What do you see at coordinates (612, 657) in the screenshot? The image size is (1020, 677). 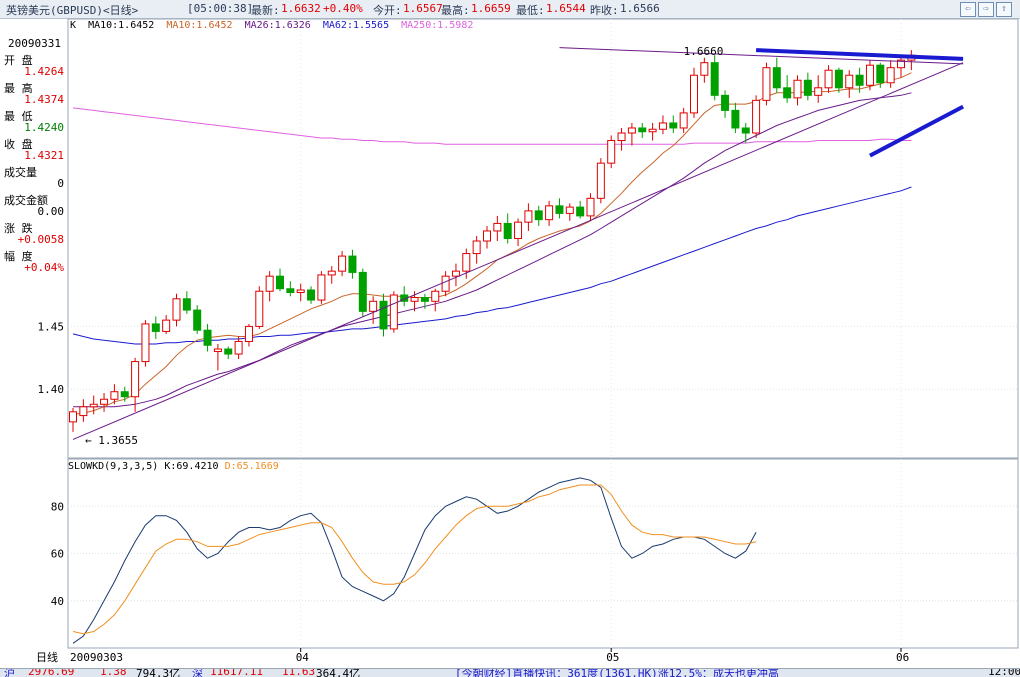 I see `month-label: 05` at bounding box center [612, 657].